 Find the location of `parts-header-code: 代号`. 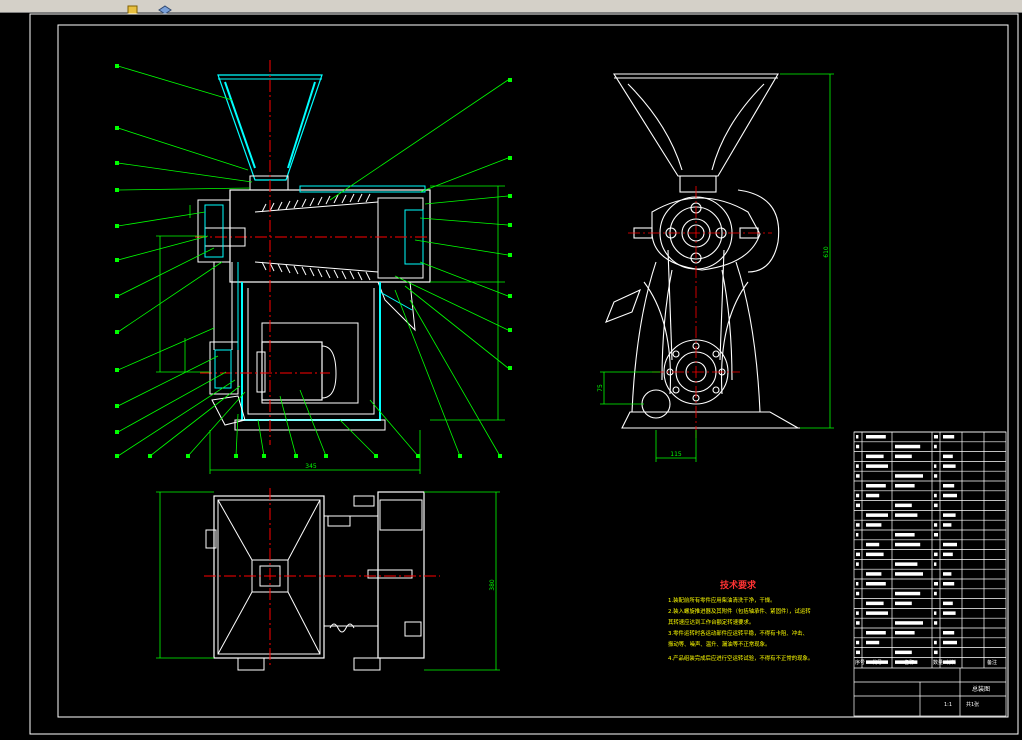

parts-header-code: 代号 is located at coordinates (877, 662).